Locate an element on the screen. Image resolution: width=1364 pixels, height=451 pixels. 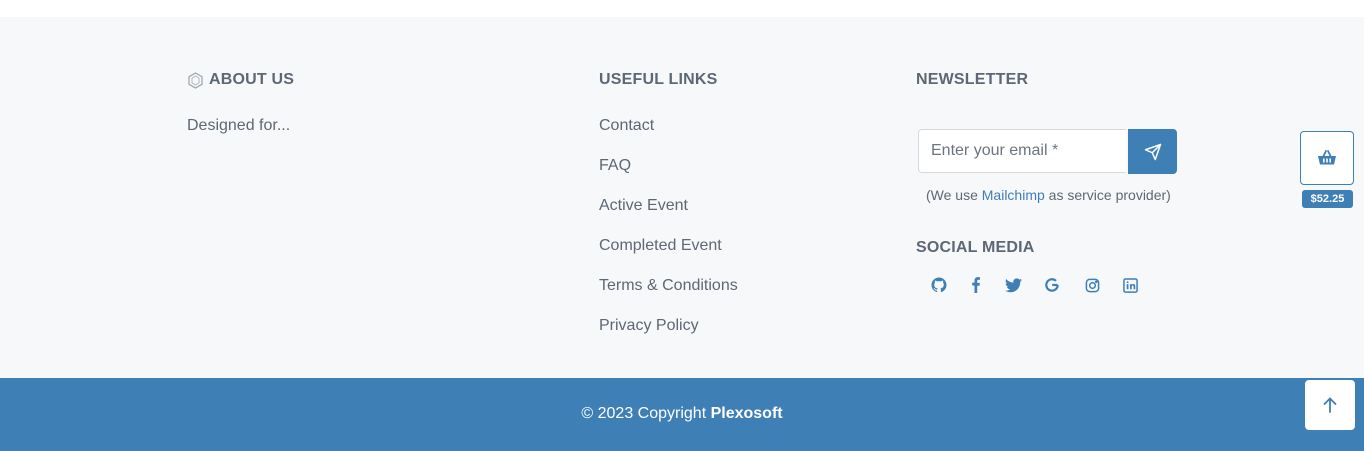
link-completed-event: Completed Event is located at coordinates (660, 246).